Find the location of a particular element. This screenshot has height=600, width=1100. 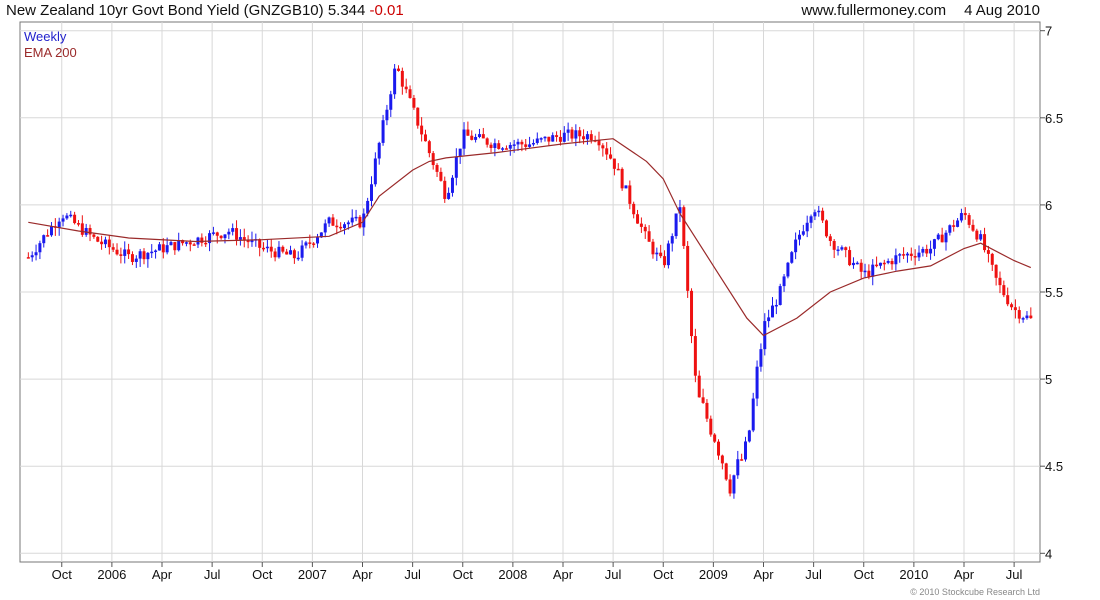

x-tick-label: 2008 is located at coordinates (512, 574).